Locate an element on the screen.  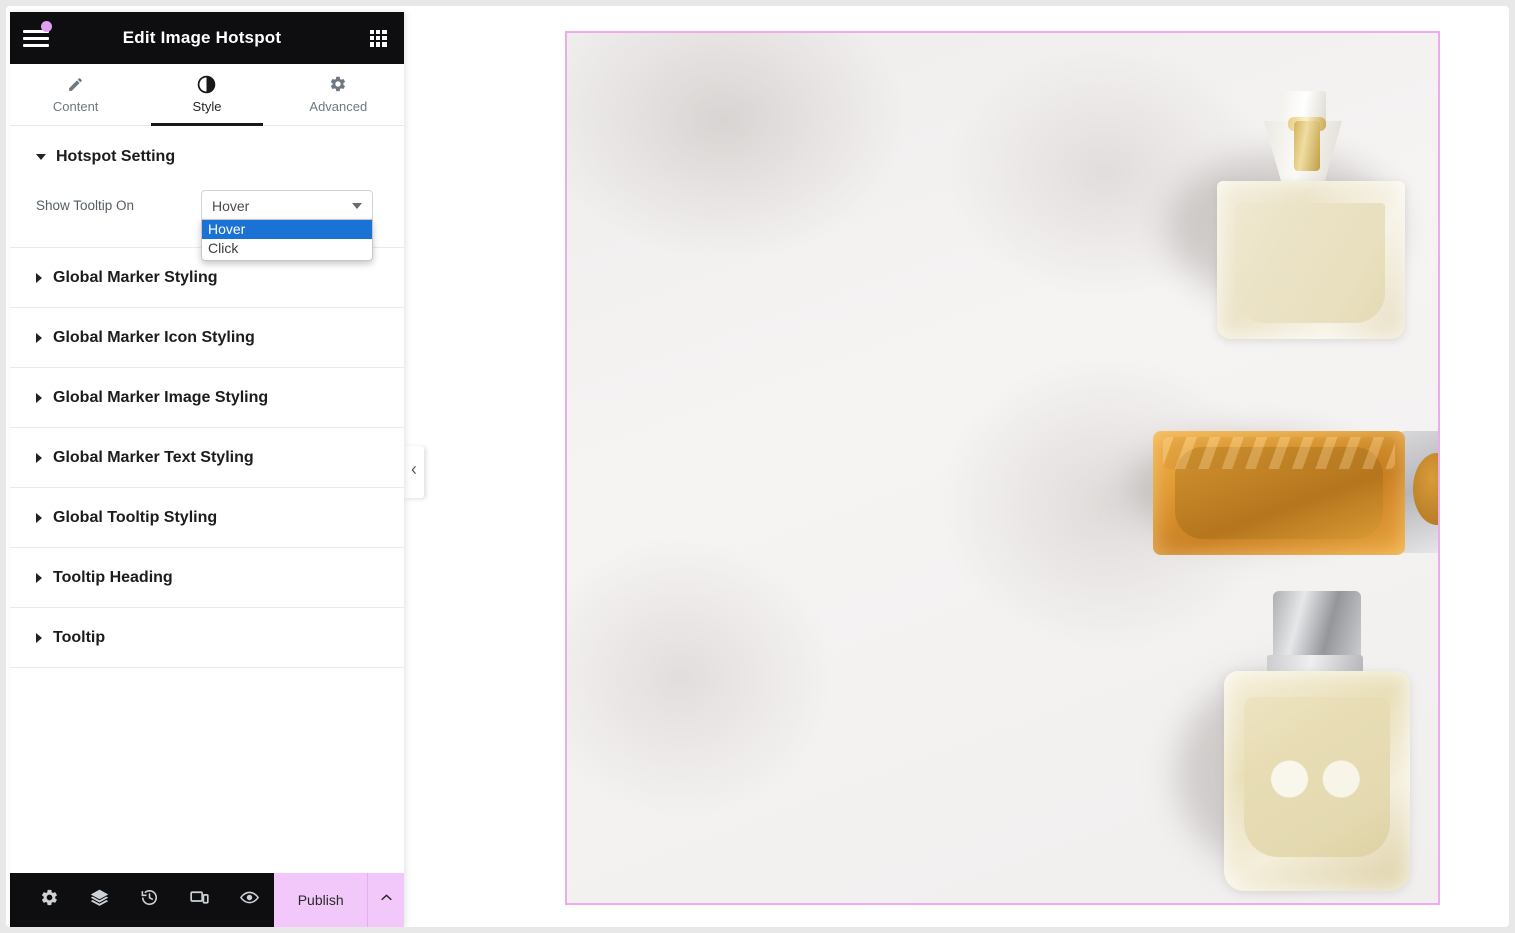
section-tooltip: Tooltip is located at coordinates (207, 638).